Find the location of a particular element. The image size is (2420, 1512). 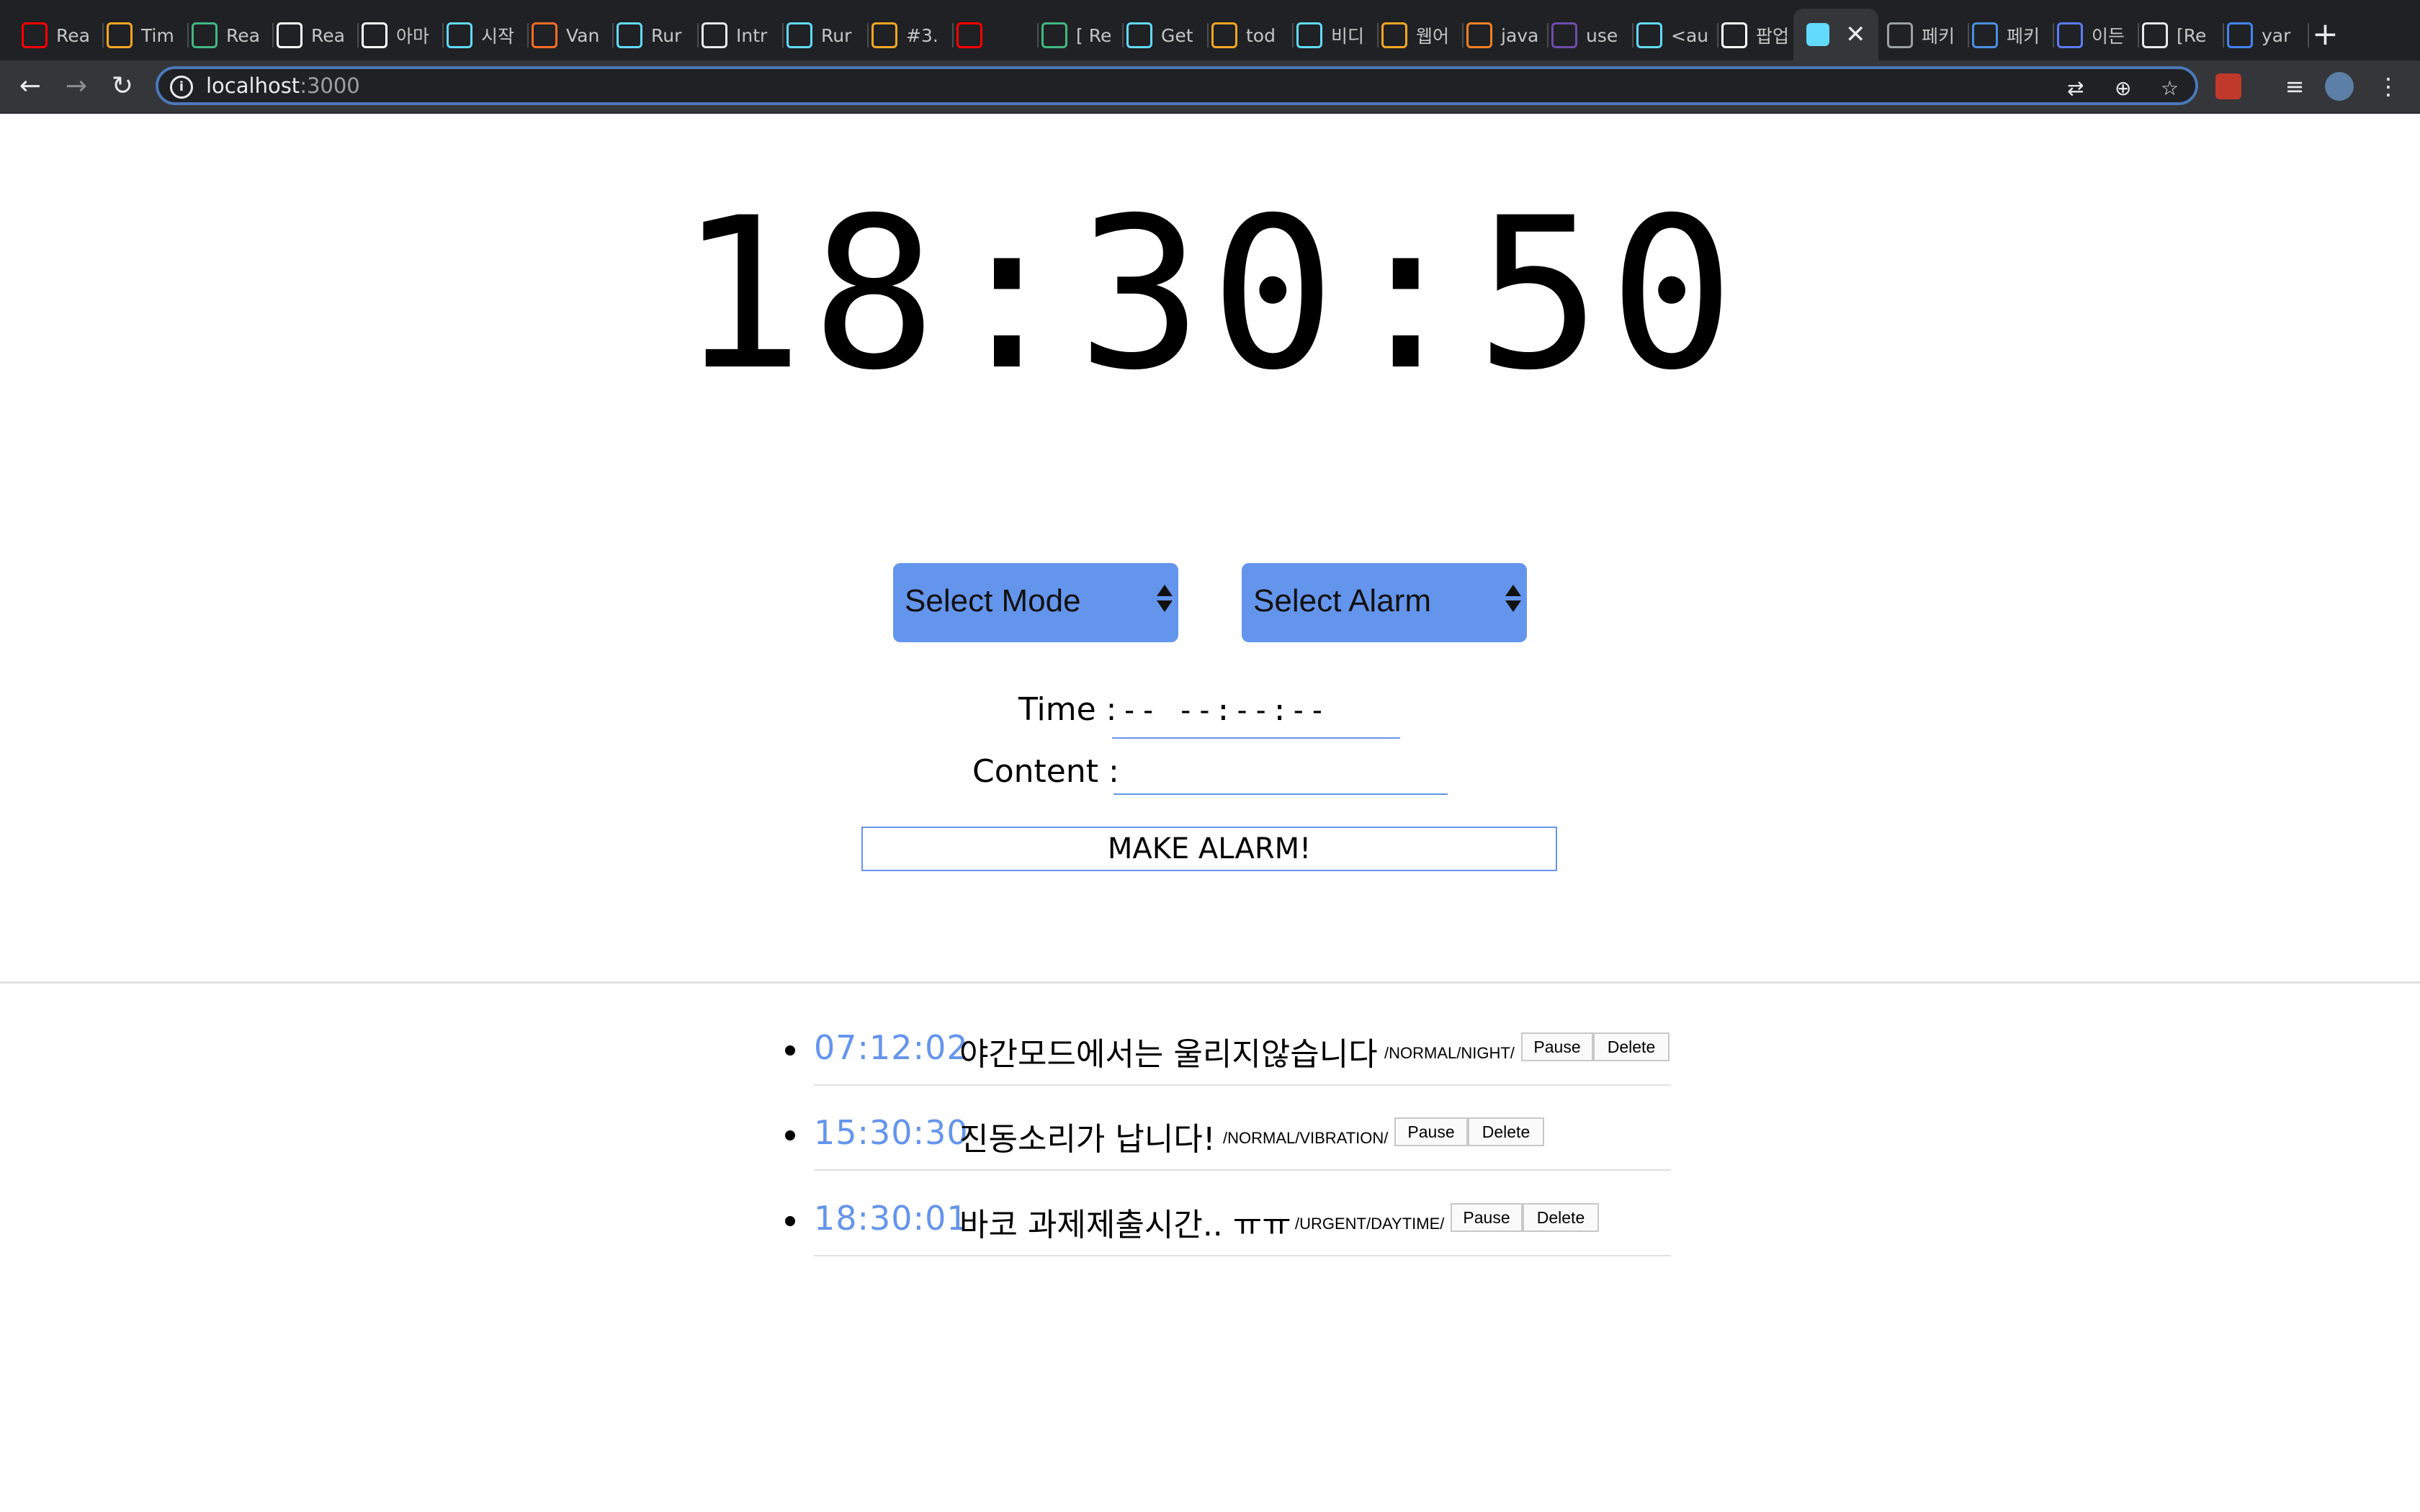

youtube-play-icon is located at coordinates (35, 35).